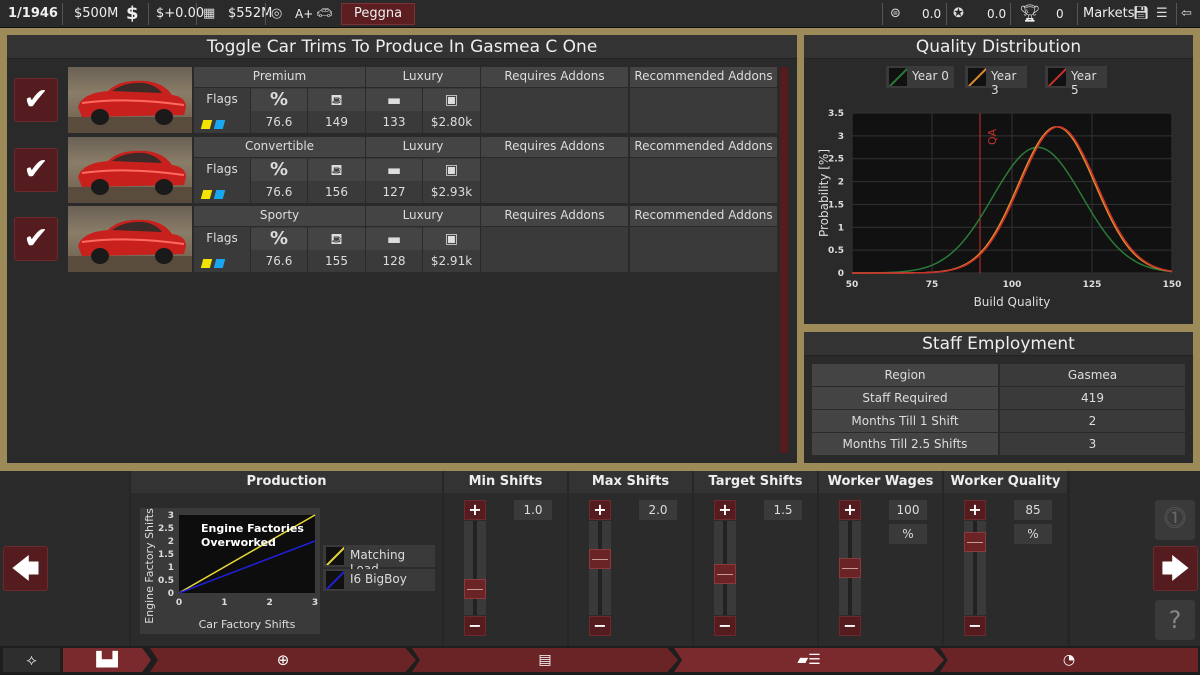 This screenshot has width=1200, height=675. I want to click on markets-button: Markets, so click(1108, 14).